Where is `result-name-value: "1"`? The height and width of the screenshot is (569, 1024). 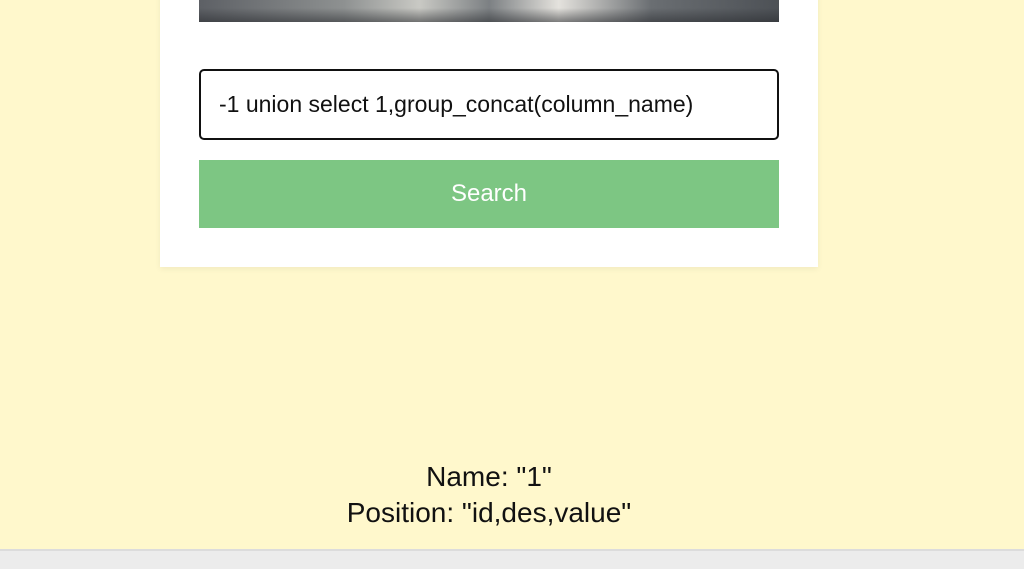
result-name-value: "1" is located at coordinates (534, 476).